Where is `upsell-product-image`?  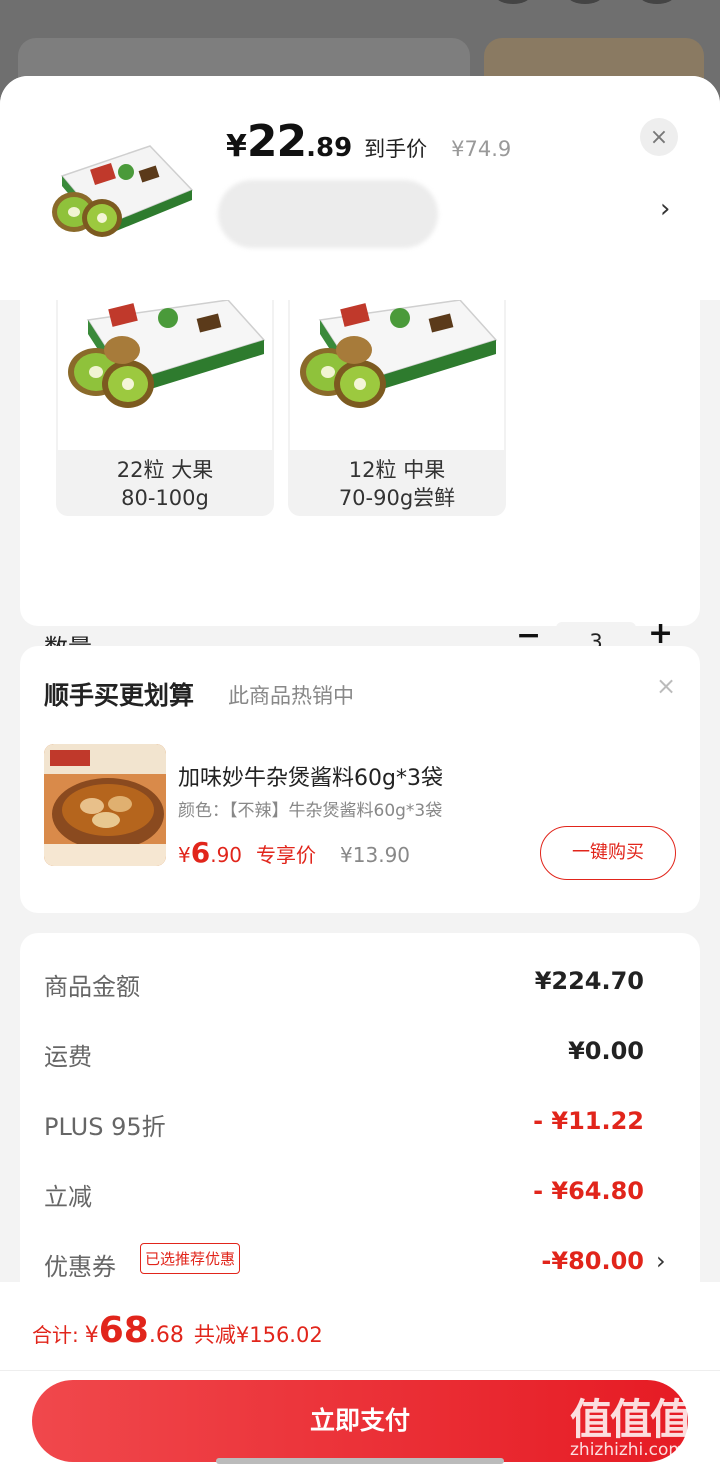 upsell-product-image is located at coordinates (105, 805).